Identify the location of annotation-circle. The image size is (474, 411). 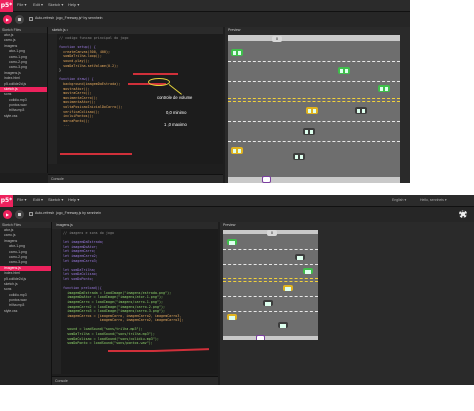
(159, 82).